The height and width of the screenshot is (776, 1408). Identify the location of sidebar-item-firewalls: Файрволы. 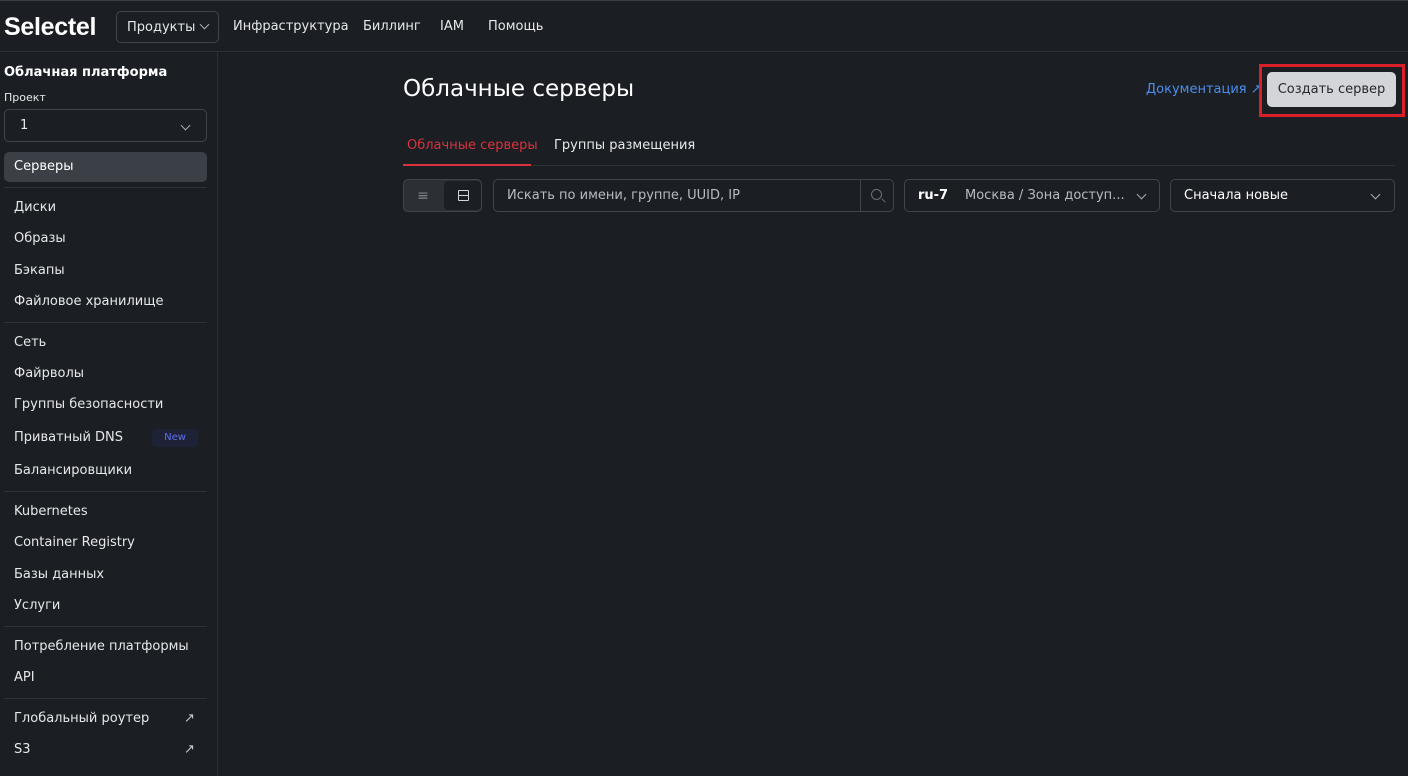
(49, 373).